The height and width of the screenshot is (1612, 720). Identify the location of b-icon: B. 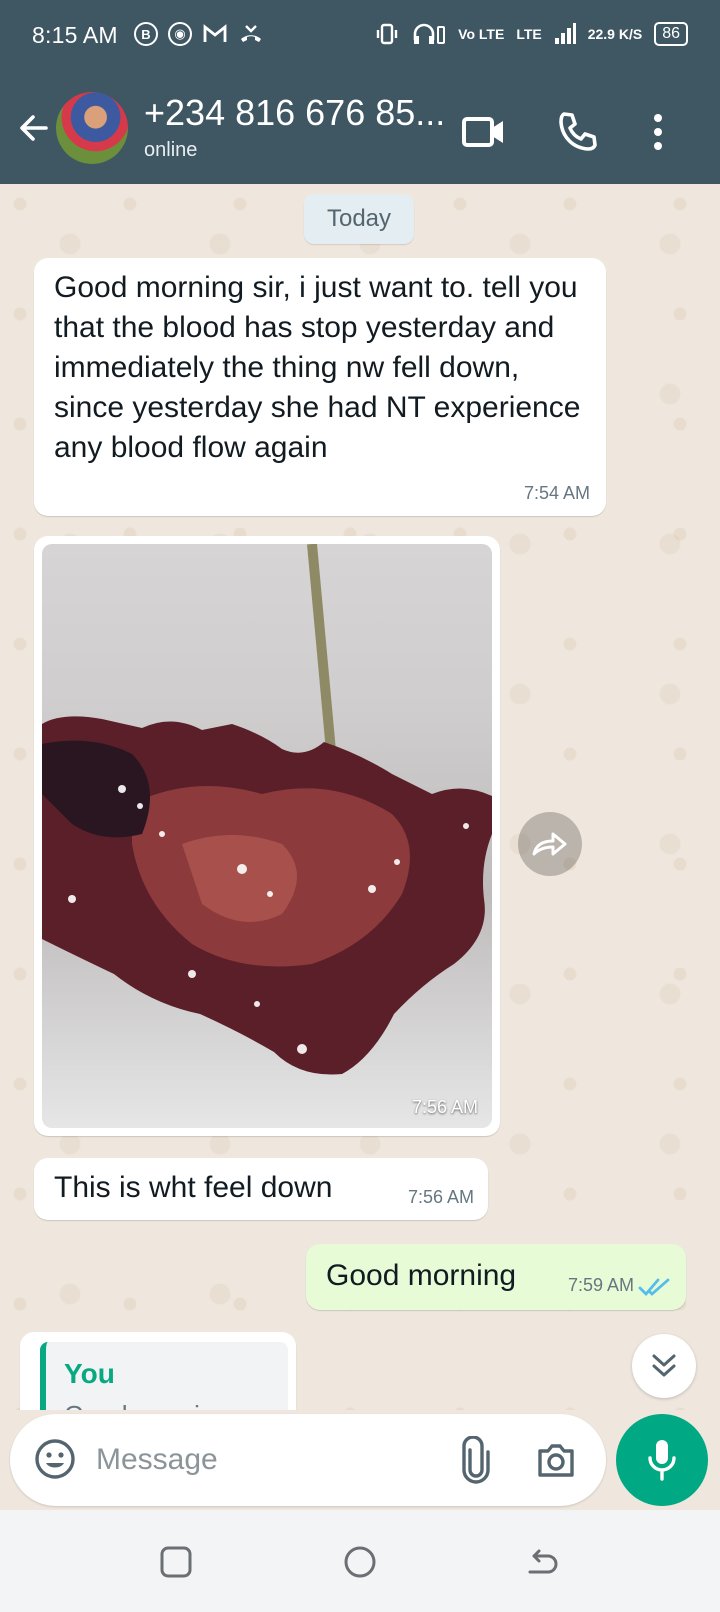
(146, 34).